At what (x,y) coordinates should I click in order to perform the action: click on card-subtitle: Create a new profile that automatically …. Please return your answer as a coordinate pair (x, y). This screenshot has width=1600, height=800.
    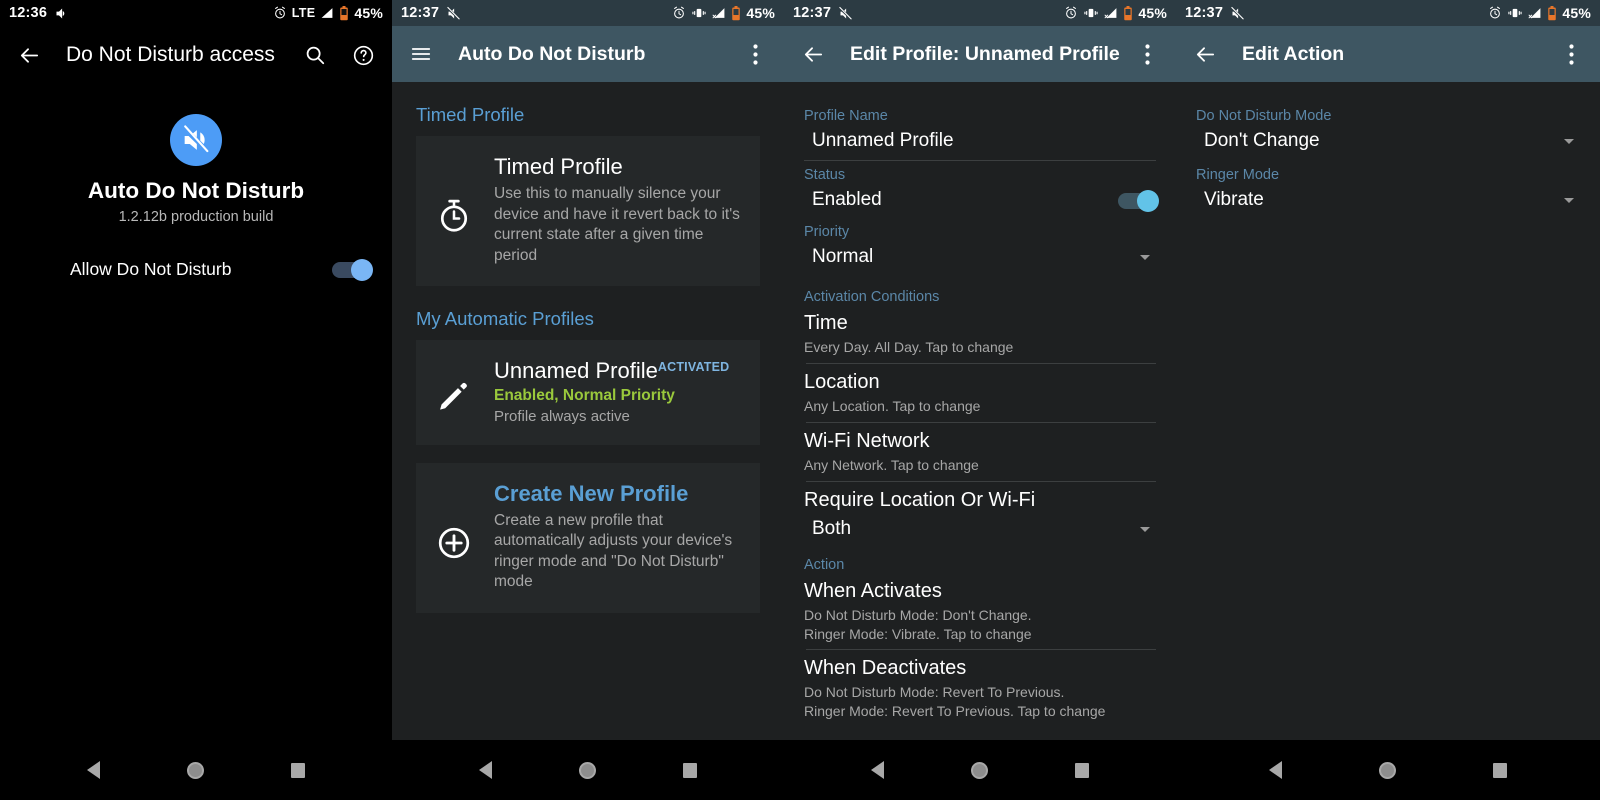
    Looking at the image, I should click on (613, 551).